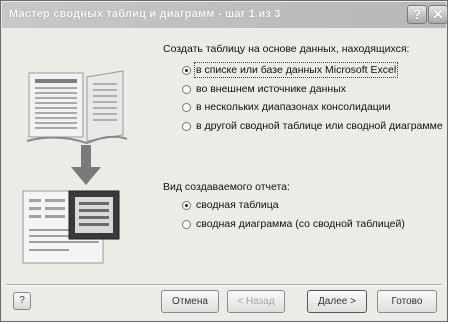 This screenshot has height=324, width=450. I want to click on report-heading: Вид создаваемого отчета:, so click(226, 187).